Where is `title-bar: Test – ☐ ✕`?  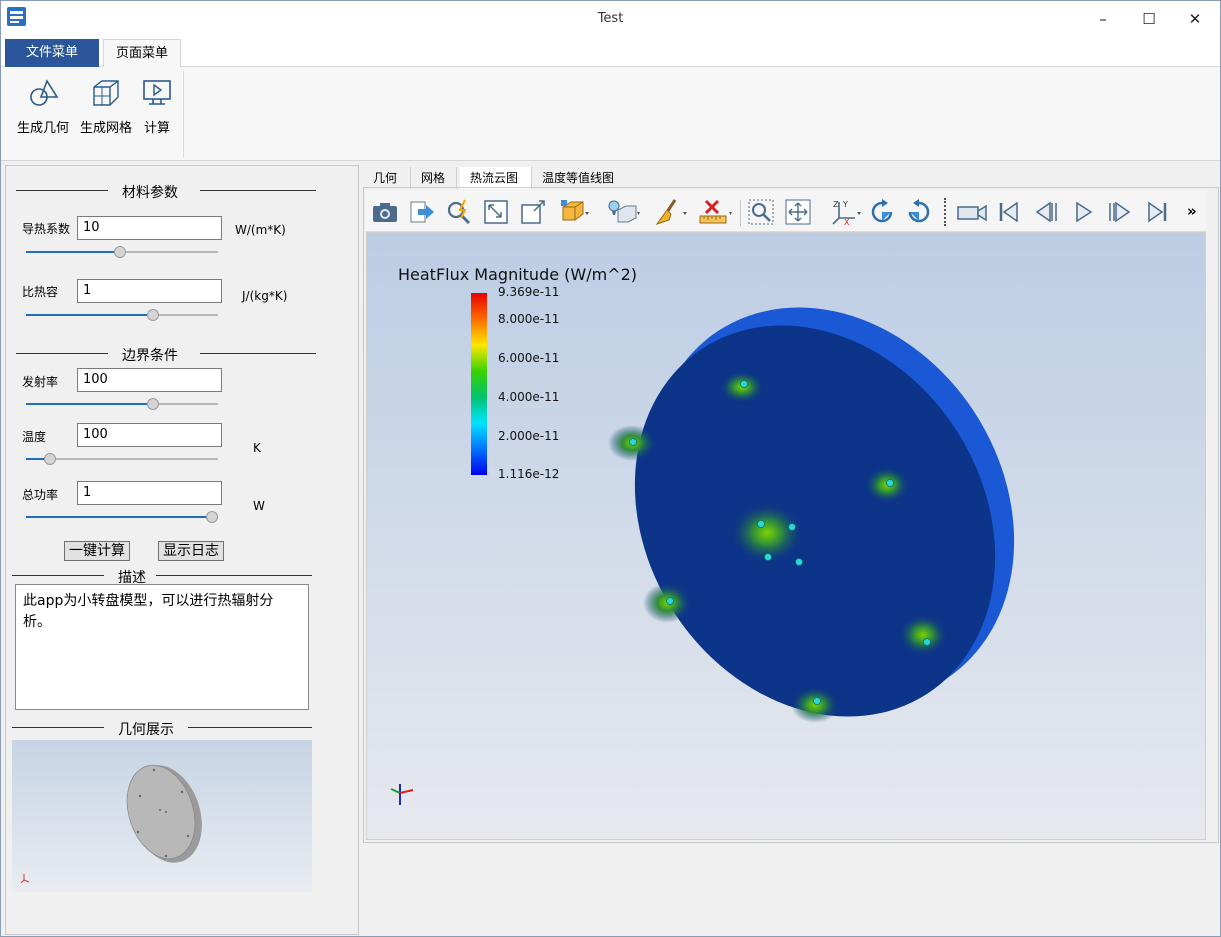
title-bar: Test – ☐ ✕ is located at coordinates (610, 19).